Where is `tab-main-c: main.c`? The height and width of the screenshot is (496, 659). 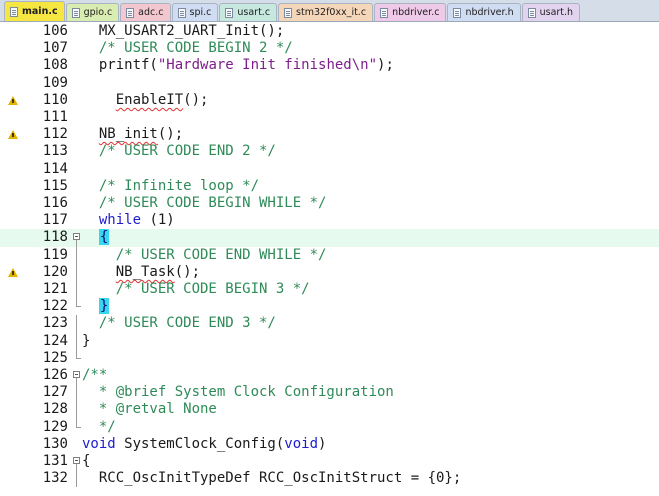
tab-main-c: main.c is located at coordinates (34, 11).